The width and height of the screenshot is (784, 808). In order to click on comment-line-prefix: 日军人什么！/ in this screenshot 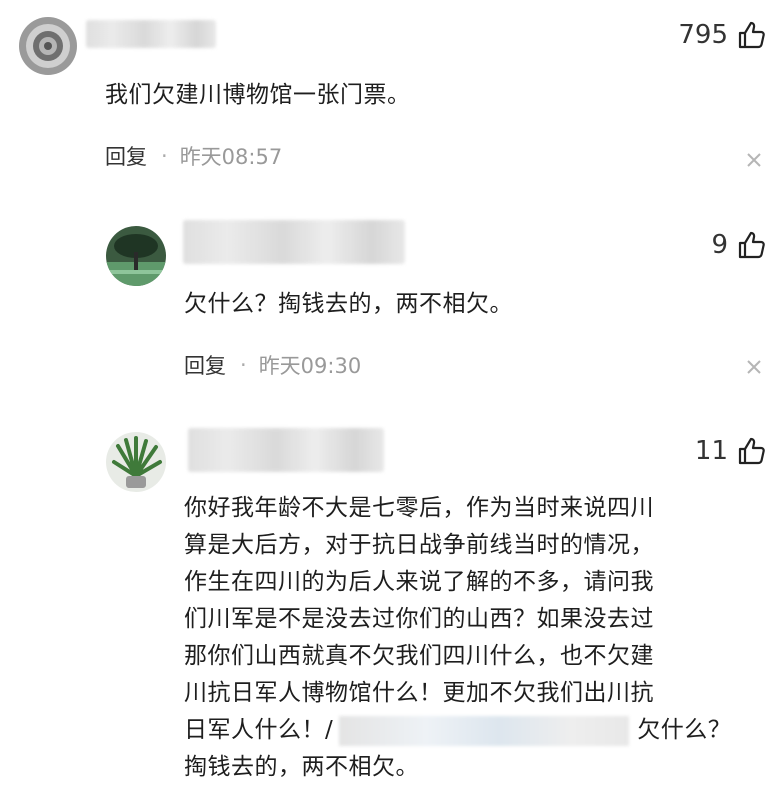, I will do `click(259, 730)`.